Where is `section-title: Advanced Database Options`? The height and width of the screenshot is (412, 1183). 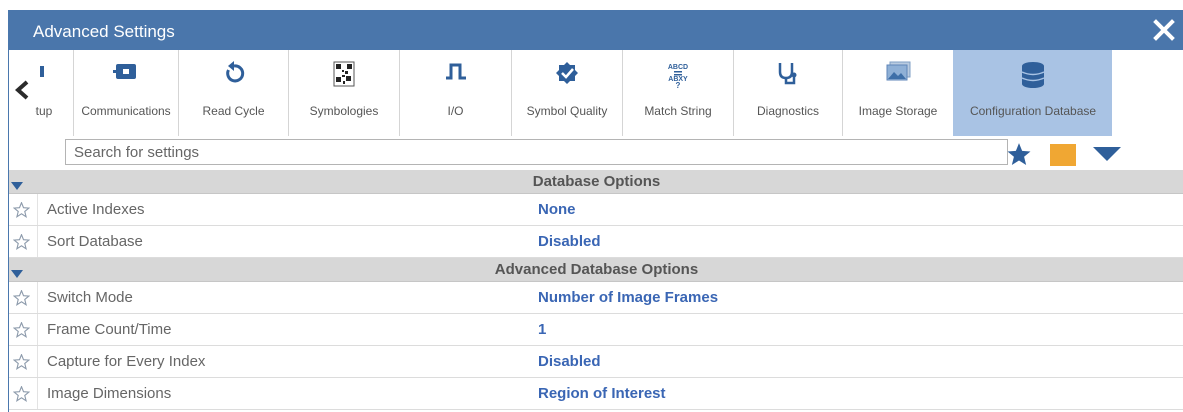 section-title: Advanced Database Options is located at coordinates (596, 269).